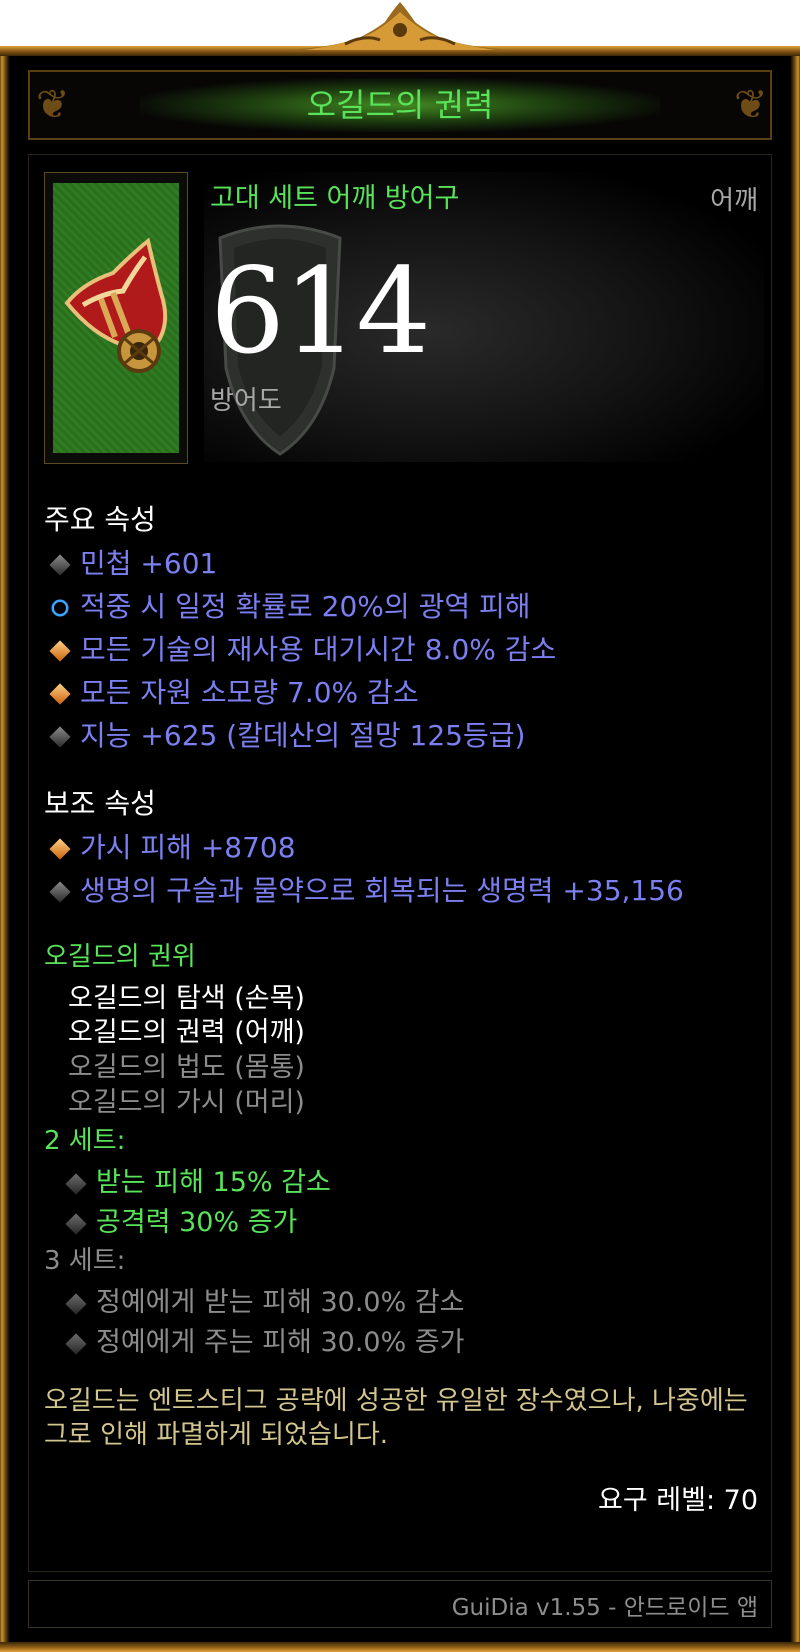 This screenshot has width=800, height=1652. Describe the element at coordinates (85, 1141) in the screenshot. I see `set-bonus-2-label: 2 세트:` at that location.